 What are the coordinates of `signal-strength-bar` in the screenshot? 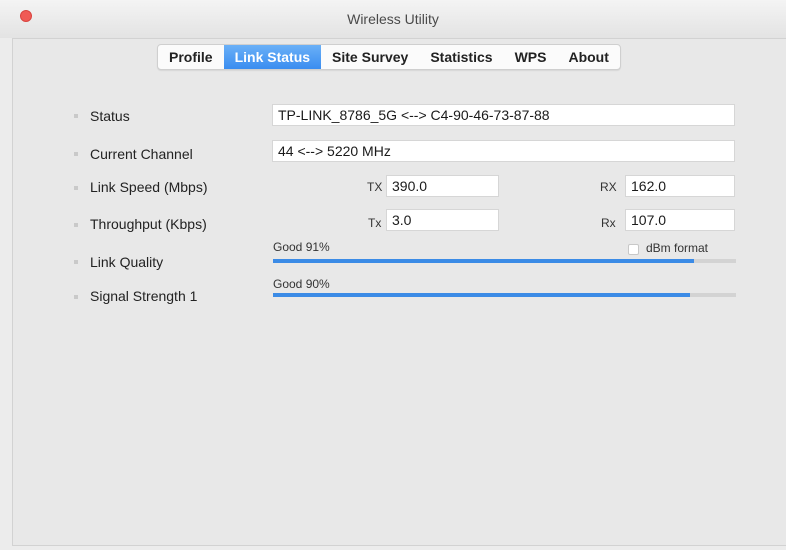 It's located at (504, 295).